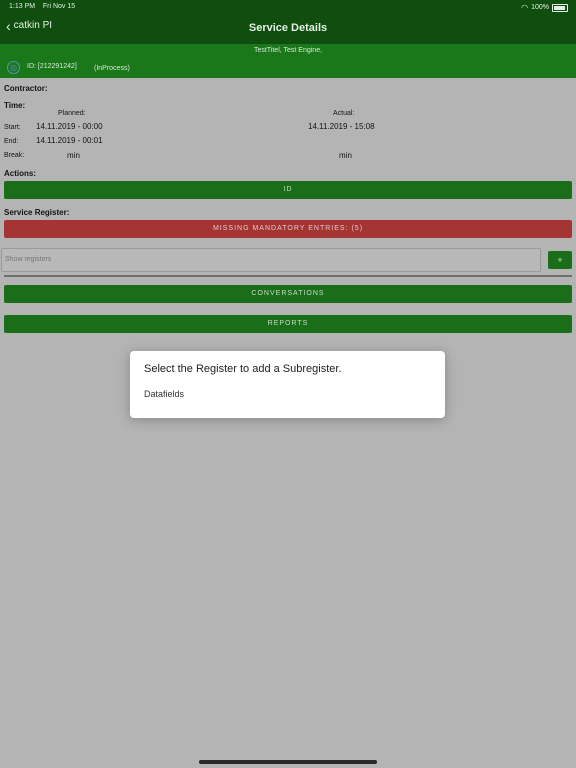  What do you see at coordinates (525, 7) in the screenshot?
I see `wifi-icon: ◠` at bounding box center [525, 7].